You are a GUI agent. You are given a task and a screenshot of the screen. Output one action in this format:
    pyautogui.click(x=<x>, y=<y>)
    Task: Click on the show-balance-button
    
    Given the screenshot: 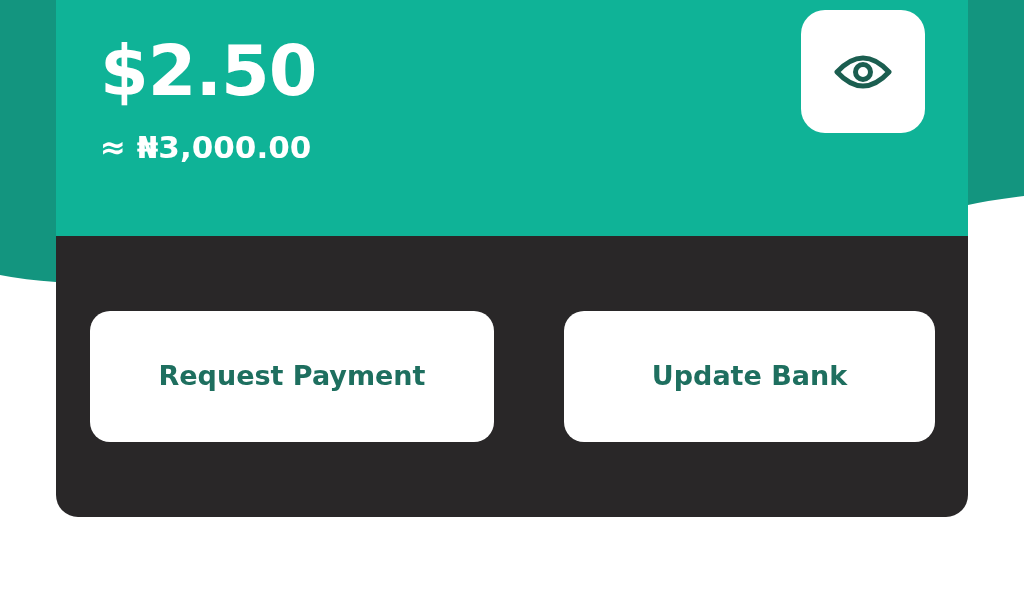 What is the action you would take?
    pyautogui.click(x=863, y=71)
    